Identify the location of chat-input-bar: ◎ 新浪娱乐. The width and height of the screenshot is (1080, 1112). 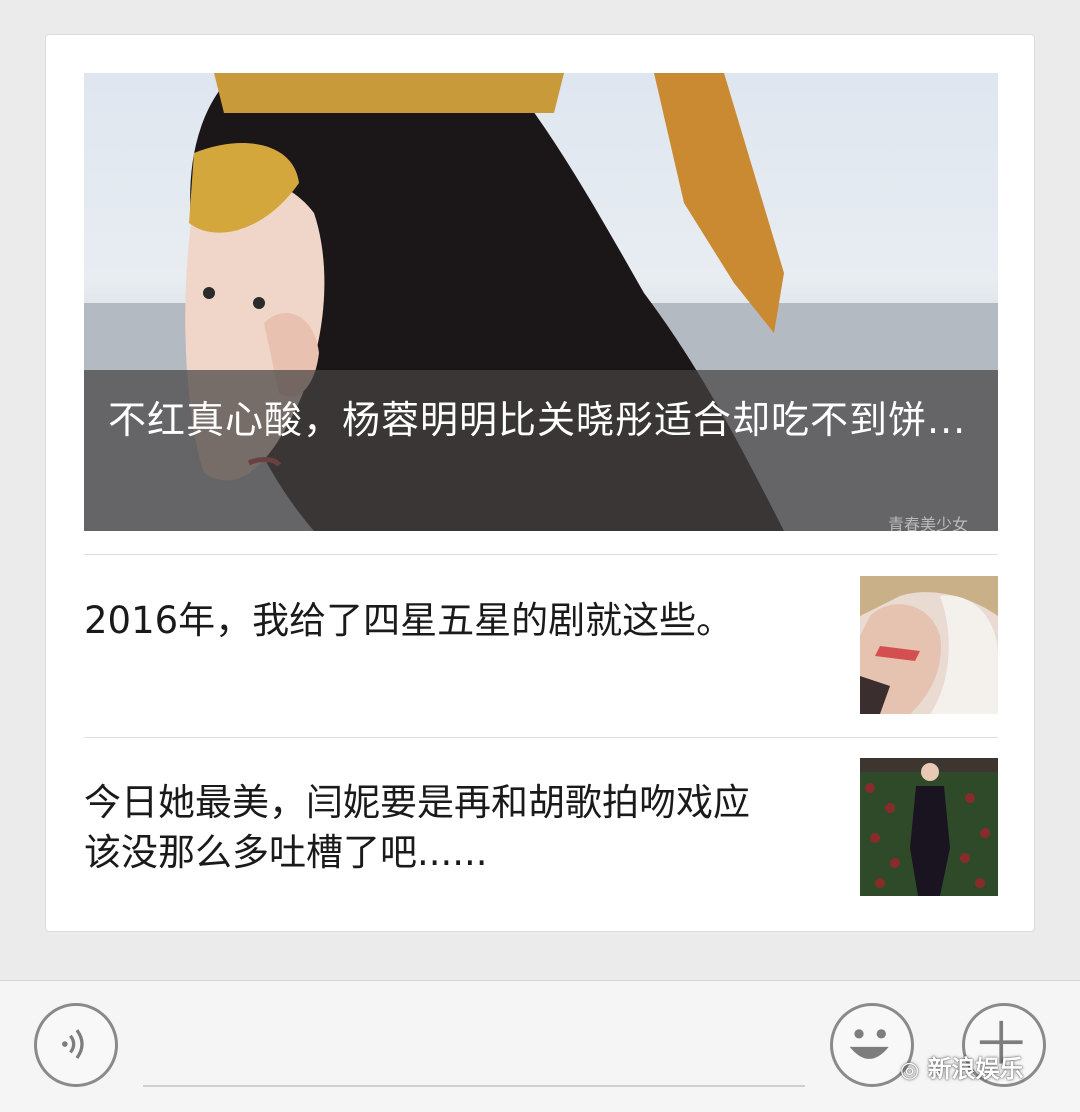
(540, 1046).